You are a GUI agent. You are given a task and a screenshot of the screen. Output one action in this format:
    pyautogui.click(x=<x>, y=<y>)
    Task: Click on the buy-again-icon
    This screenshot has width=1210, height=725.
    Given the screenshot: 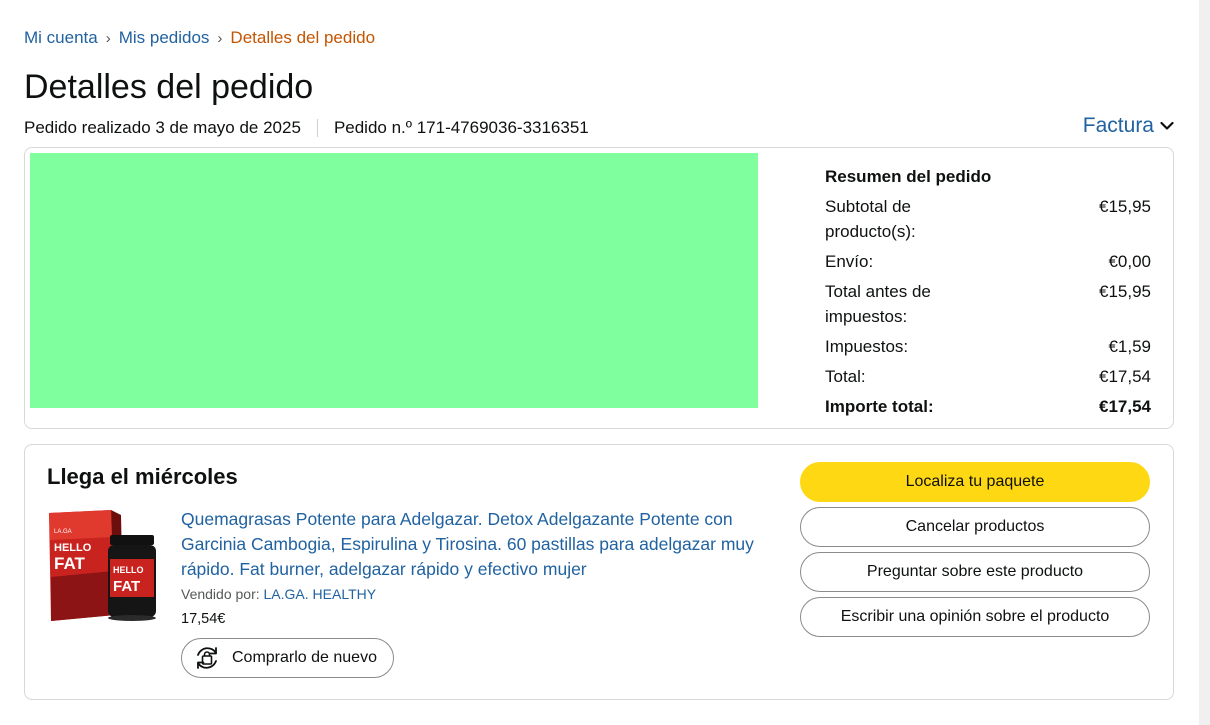 What is the action you would take?
    pyautogui.click(x=207, y=658)
    